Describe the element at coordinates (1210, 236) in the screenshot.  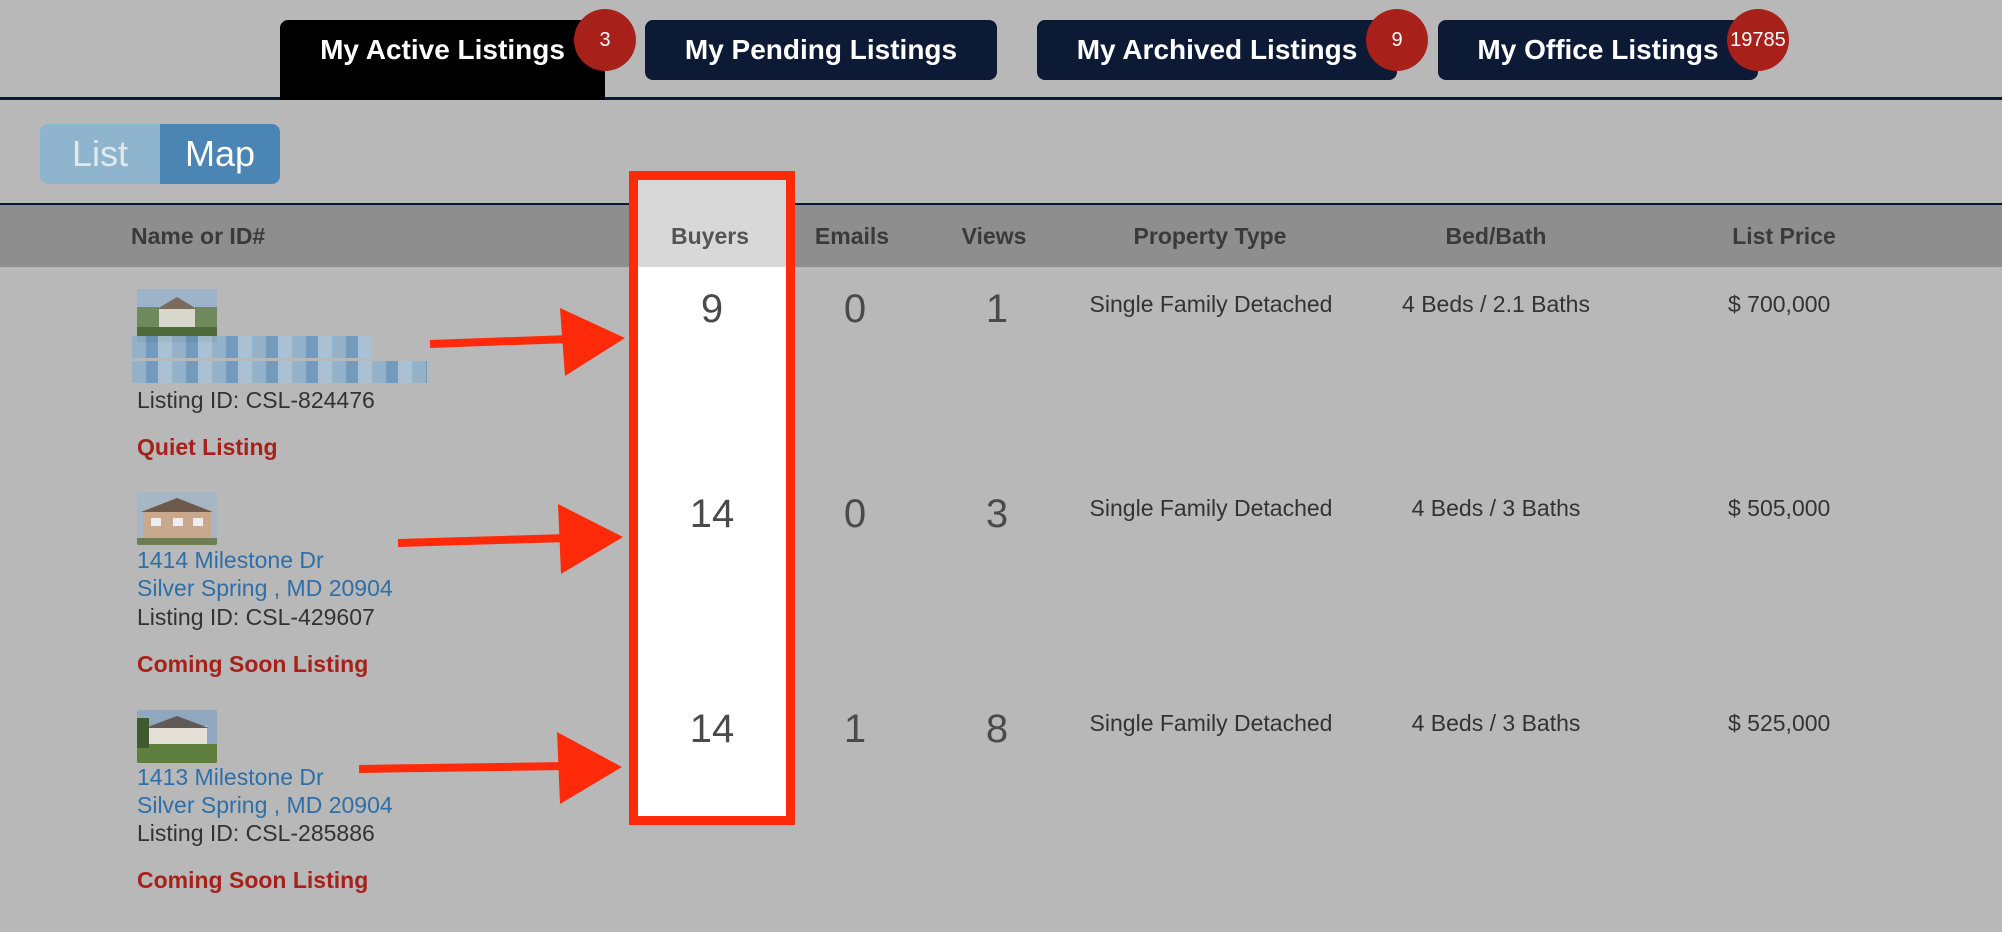
I see `column-header-property-type: Property Type` at that location.